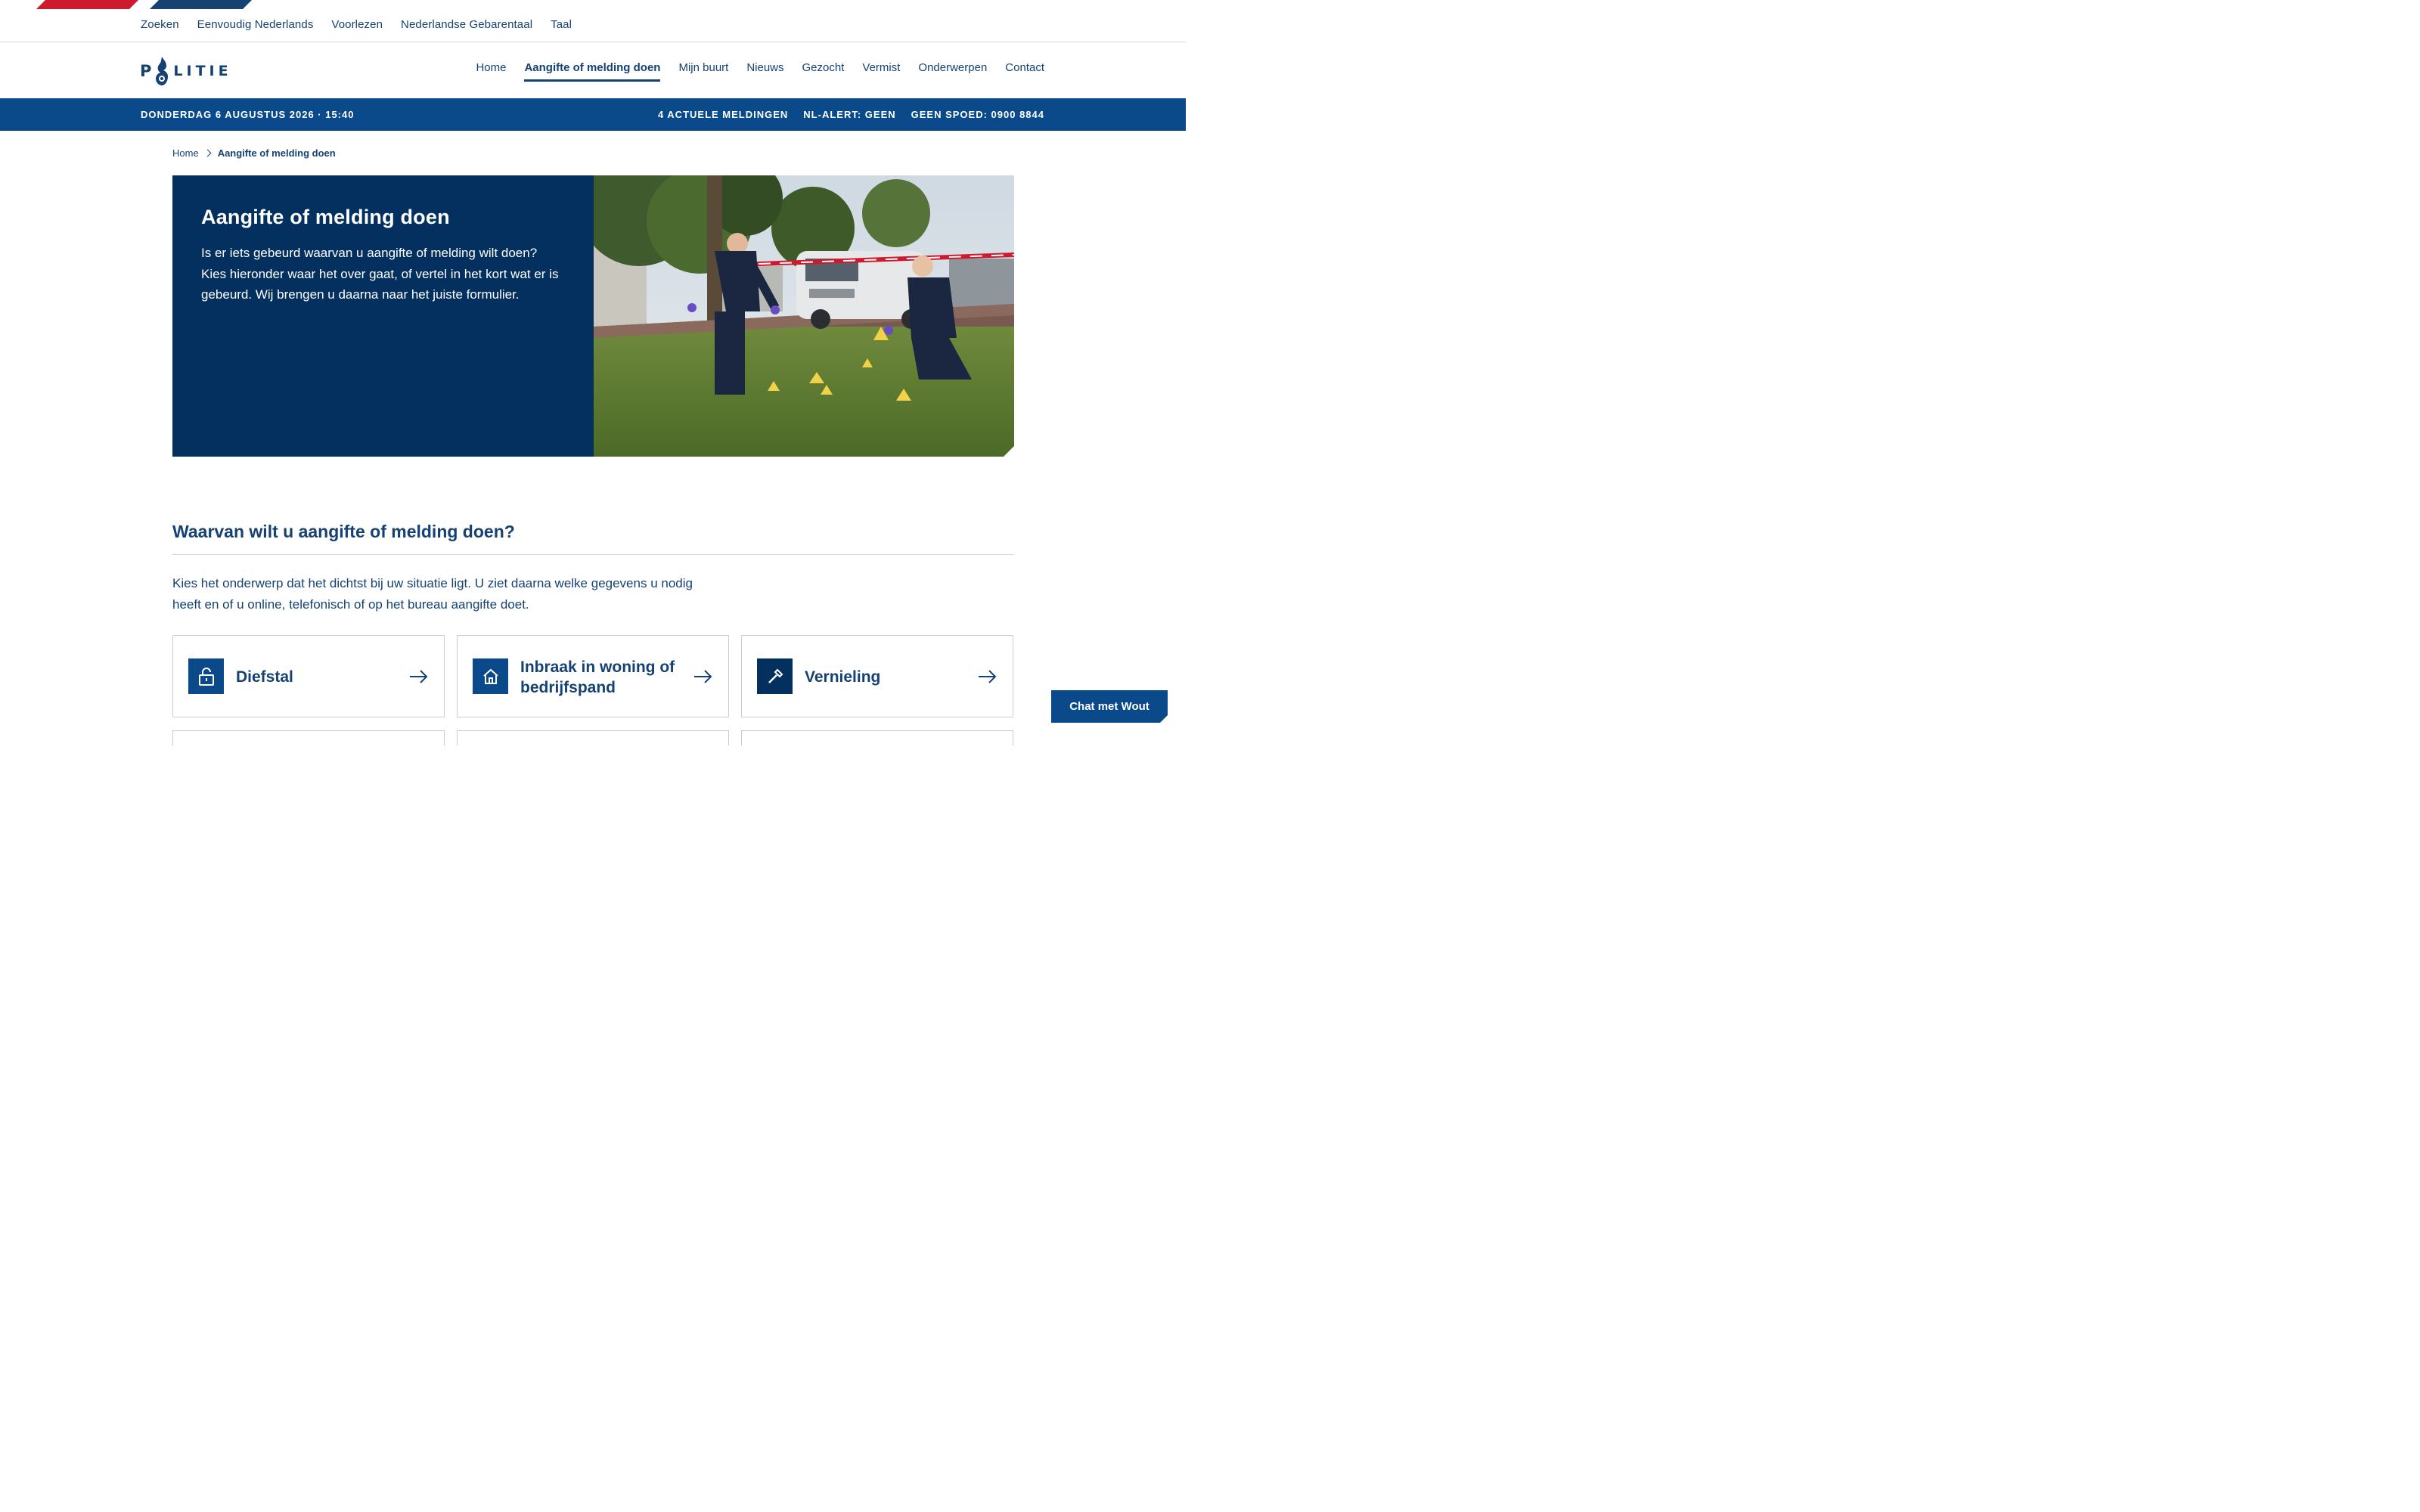 The height and width of the screenshot is (1512, 2420). I want to click on status-meldingen: 4 ACTUELE MELDINGEN, so click(723, 114).